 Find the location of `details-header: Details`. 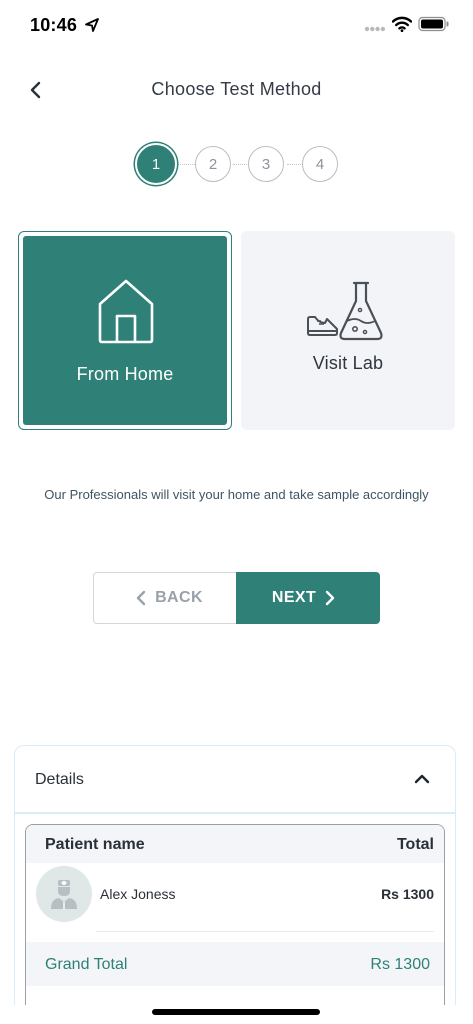

details-header: Details is located at coordinates (235, 780).